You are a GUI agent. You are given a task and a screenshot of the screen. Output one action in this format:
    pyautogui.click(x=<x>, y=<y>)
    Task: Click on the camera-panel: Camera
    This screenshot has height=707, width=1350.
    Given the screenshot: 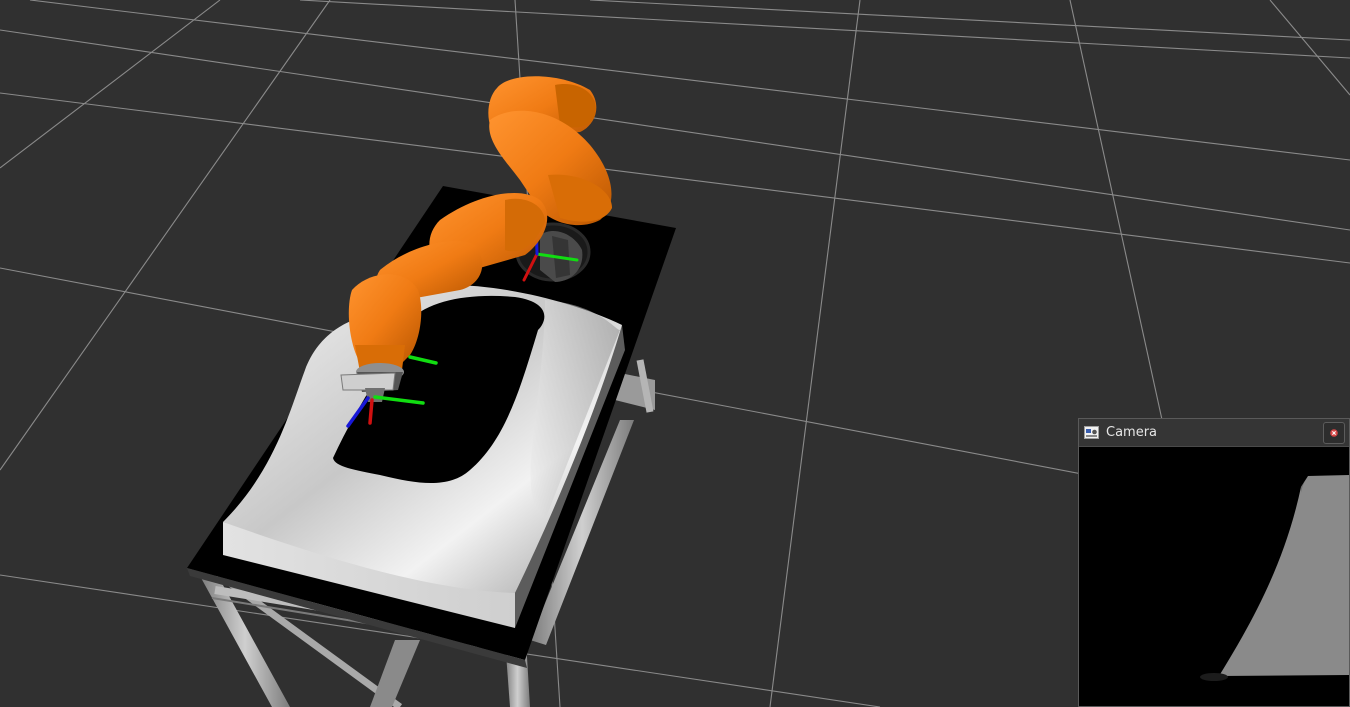 What is the action you would take?
    pyautogui.click(x=1214, y=562)
    